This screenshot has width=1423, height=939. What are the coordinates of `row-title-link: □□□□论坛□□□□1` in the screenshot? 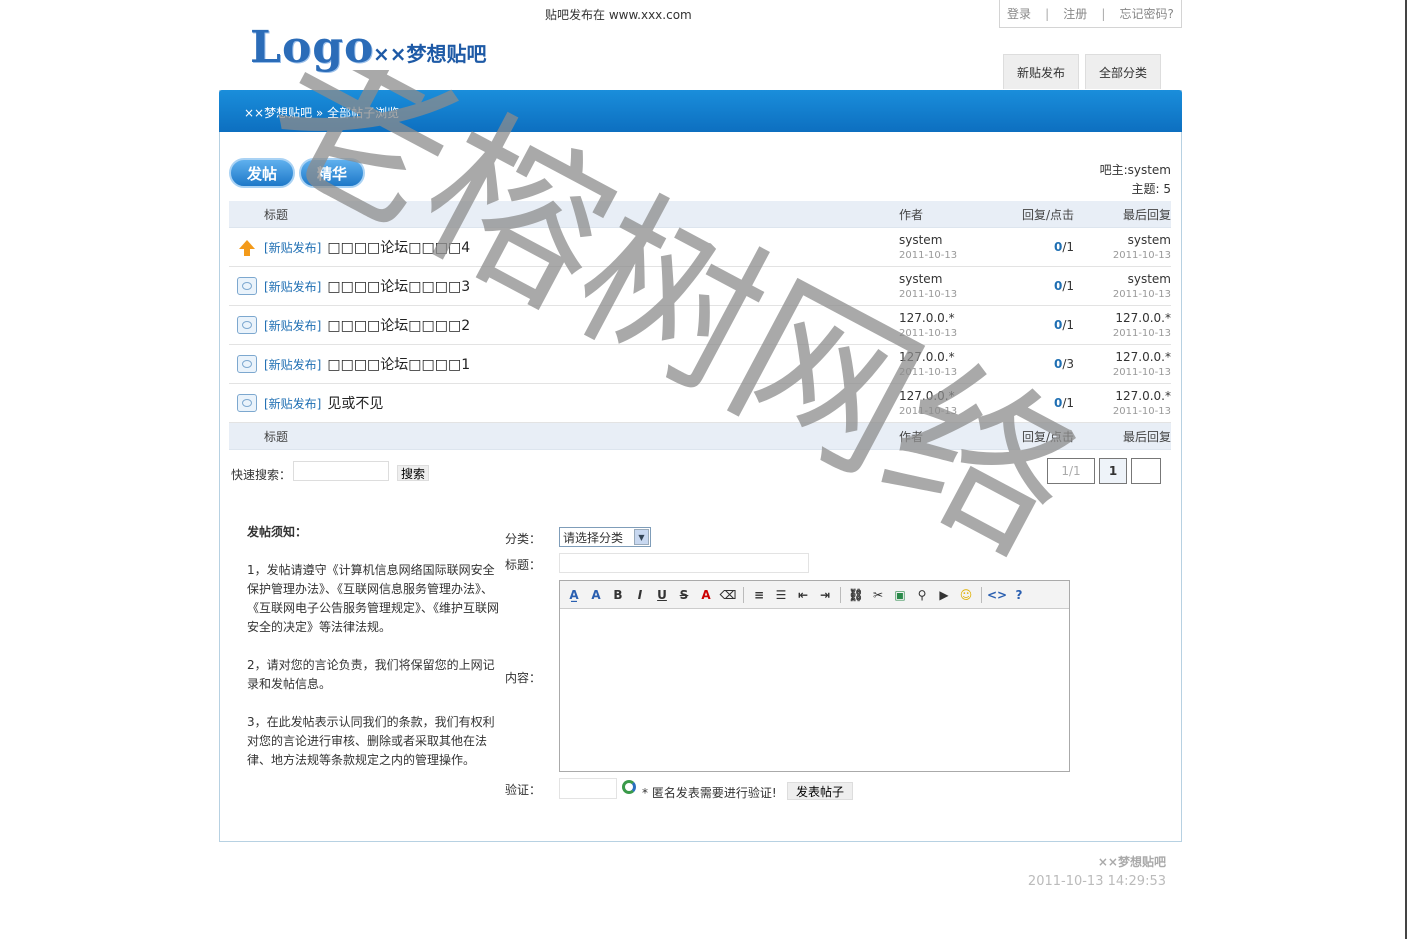 It's located at (398, 364).